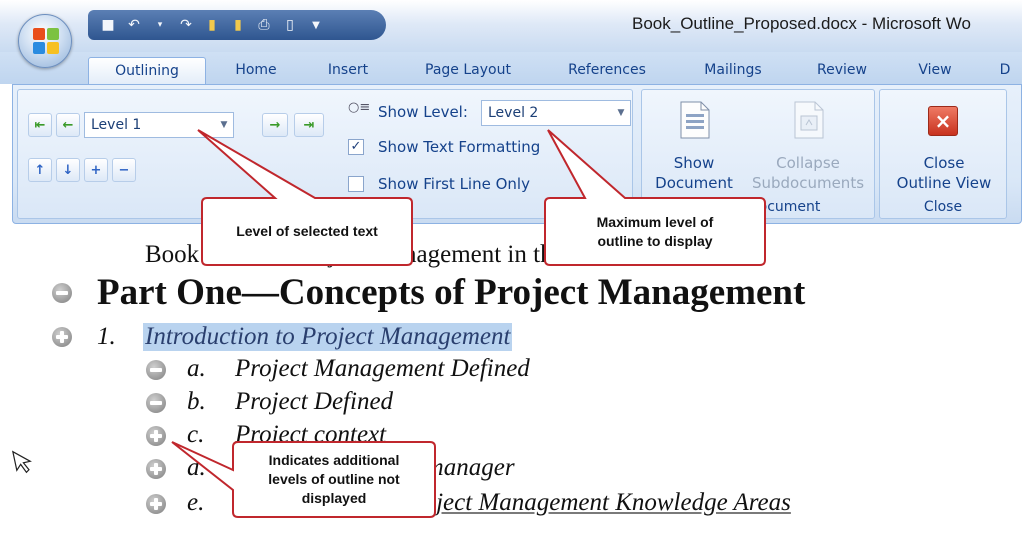 This screenshot has width=1022, height=535. What do you see at coordinates (655, 232) in the screenshot?
I see `callout-max-level-text: Maximum level of outline to display` at bounding box center [655, 232].